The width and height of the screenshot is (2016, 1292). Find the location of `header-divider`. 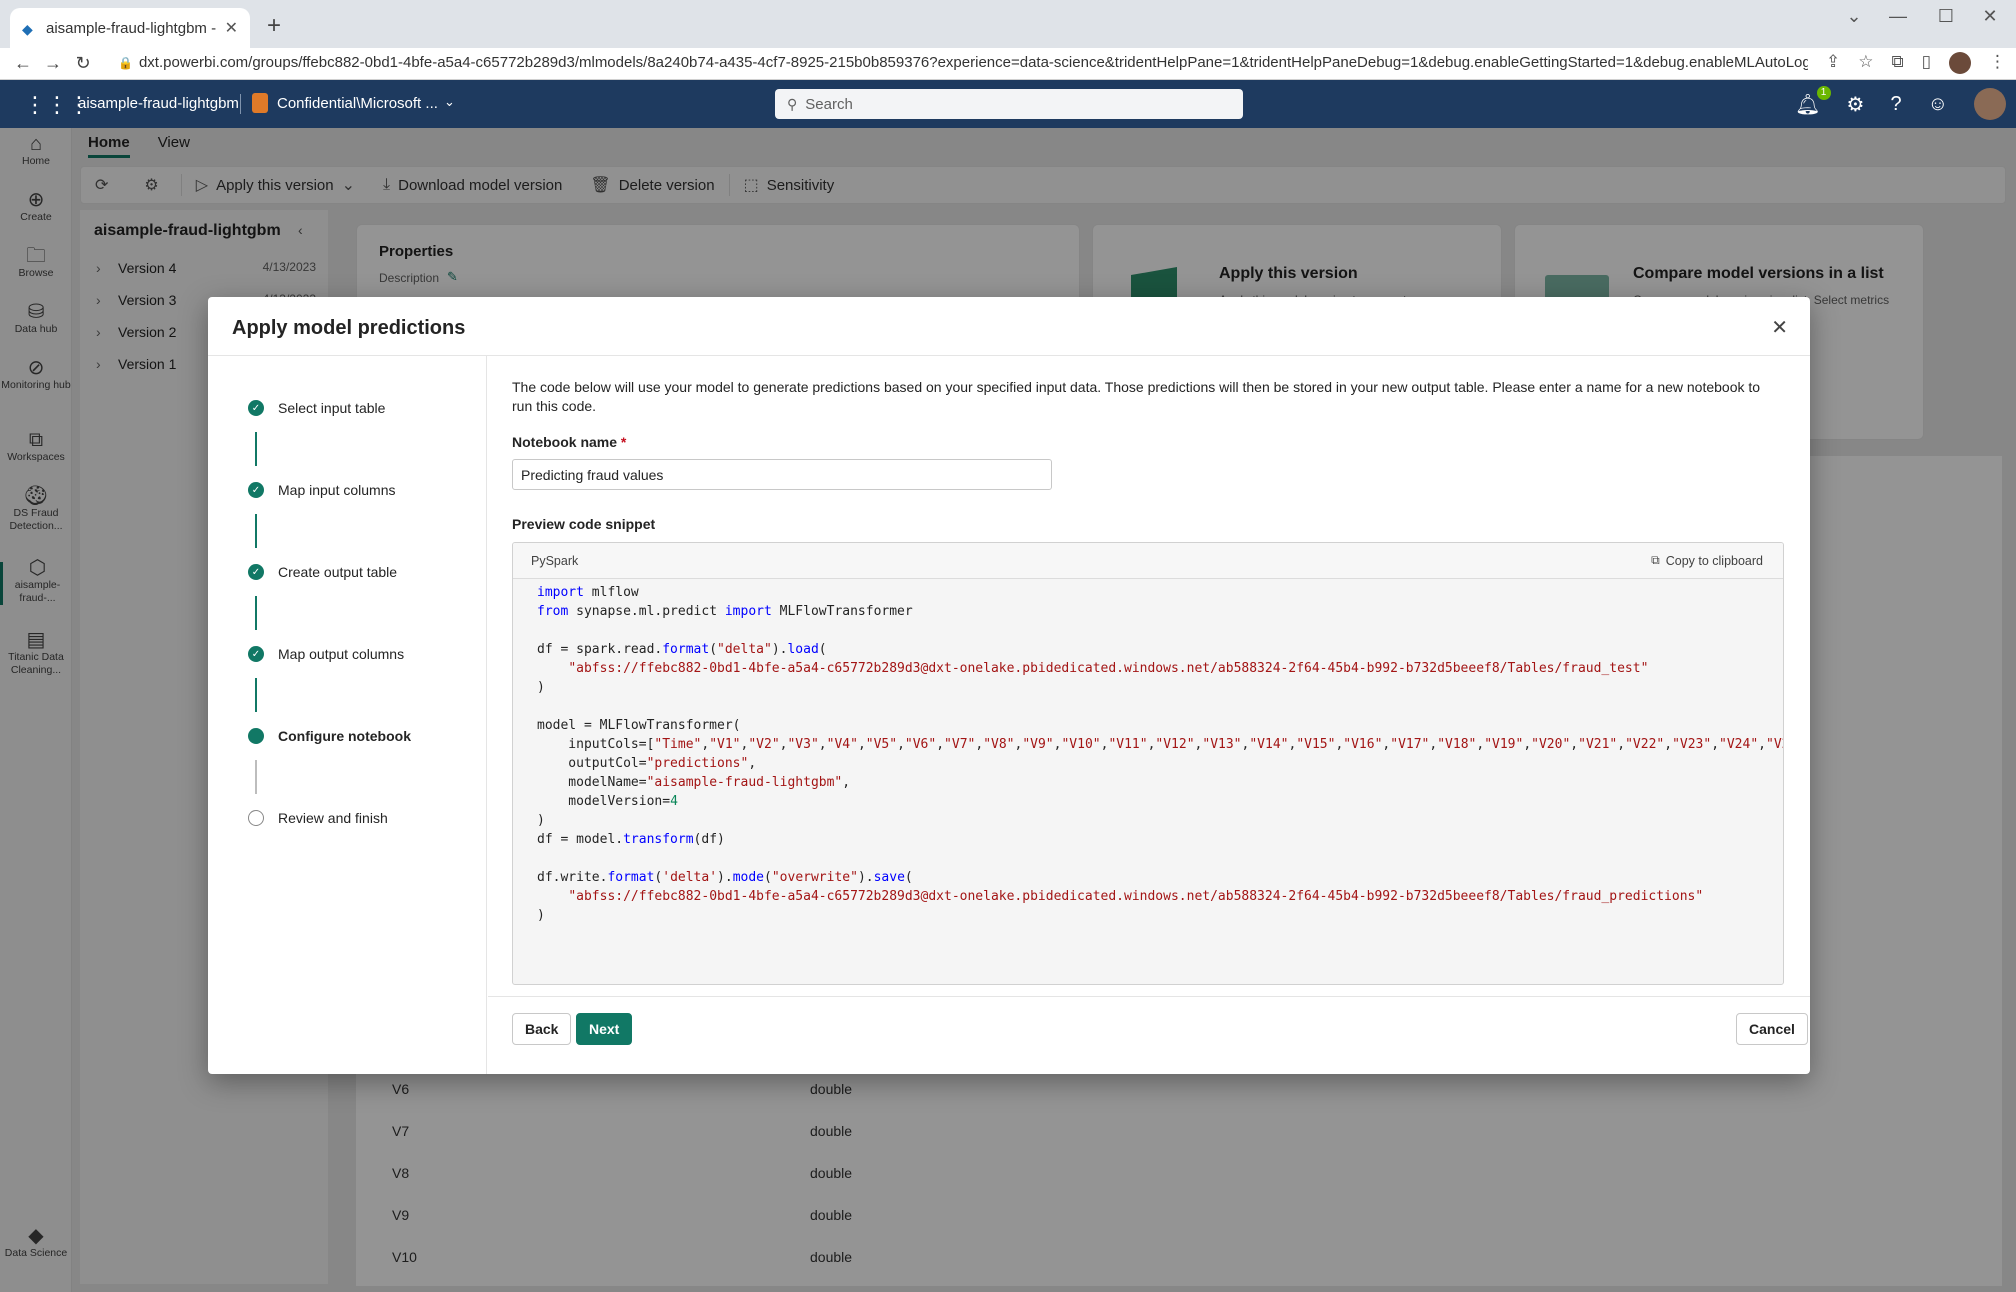

header-divider is located at coordinates (240, 104).